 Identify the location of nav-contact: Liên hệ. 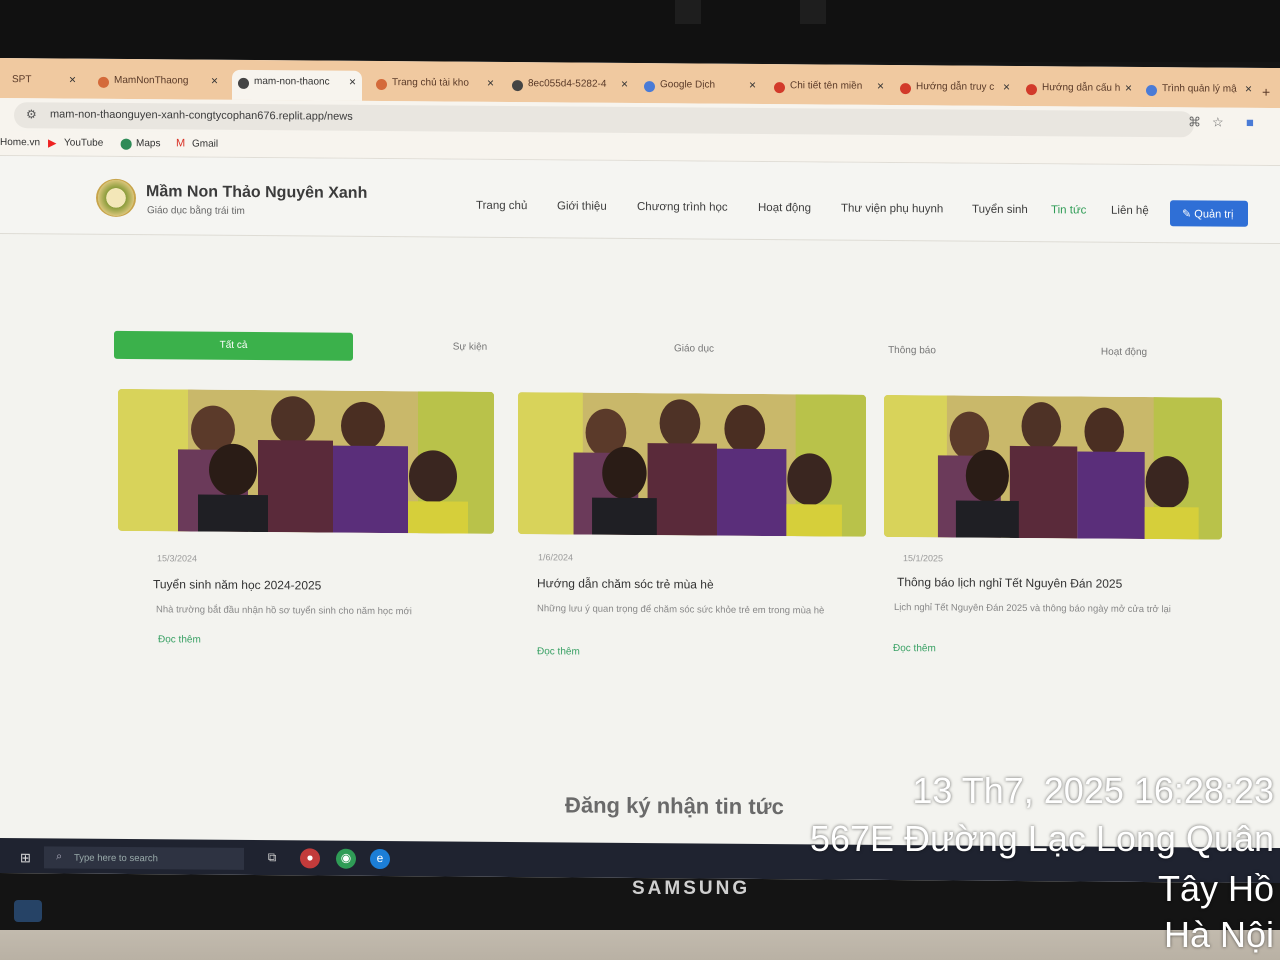
(1130, 211).